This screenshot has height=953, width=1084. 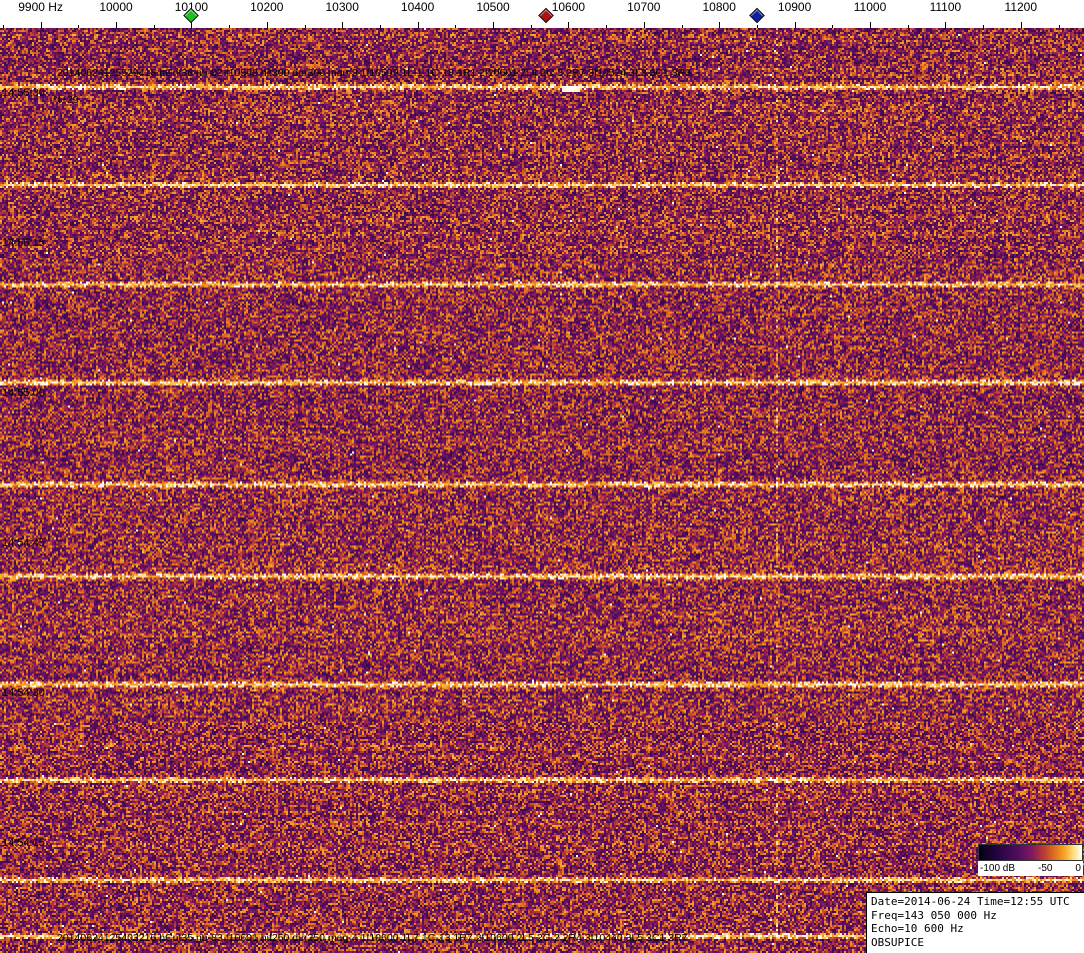 I want to click on freq-tick-label: 11000, so click(x=870, y=7).